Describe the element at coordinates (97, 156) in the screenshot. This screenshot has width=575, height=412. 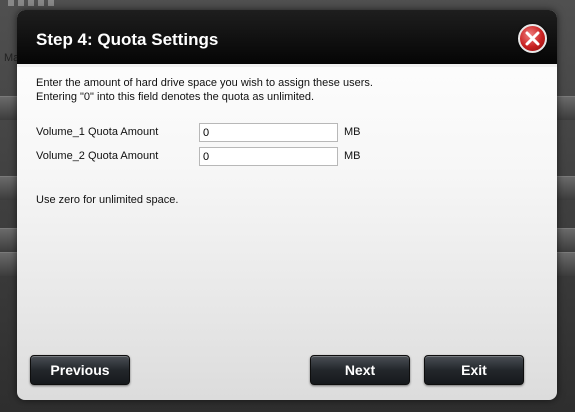
I see `volume-2-quota-label: Volume_2 Quota Amount` at that location.